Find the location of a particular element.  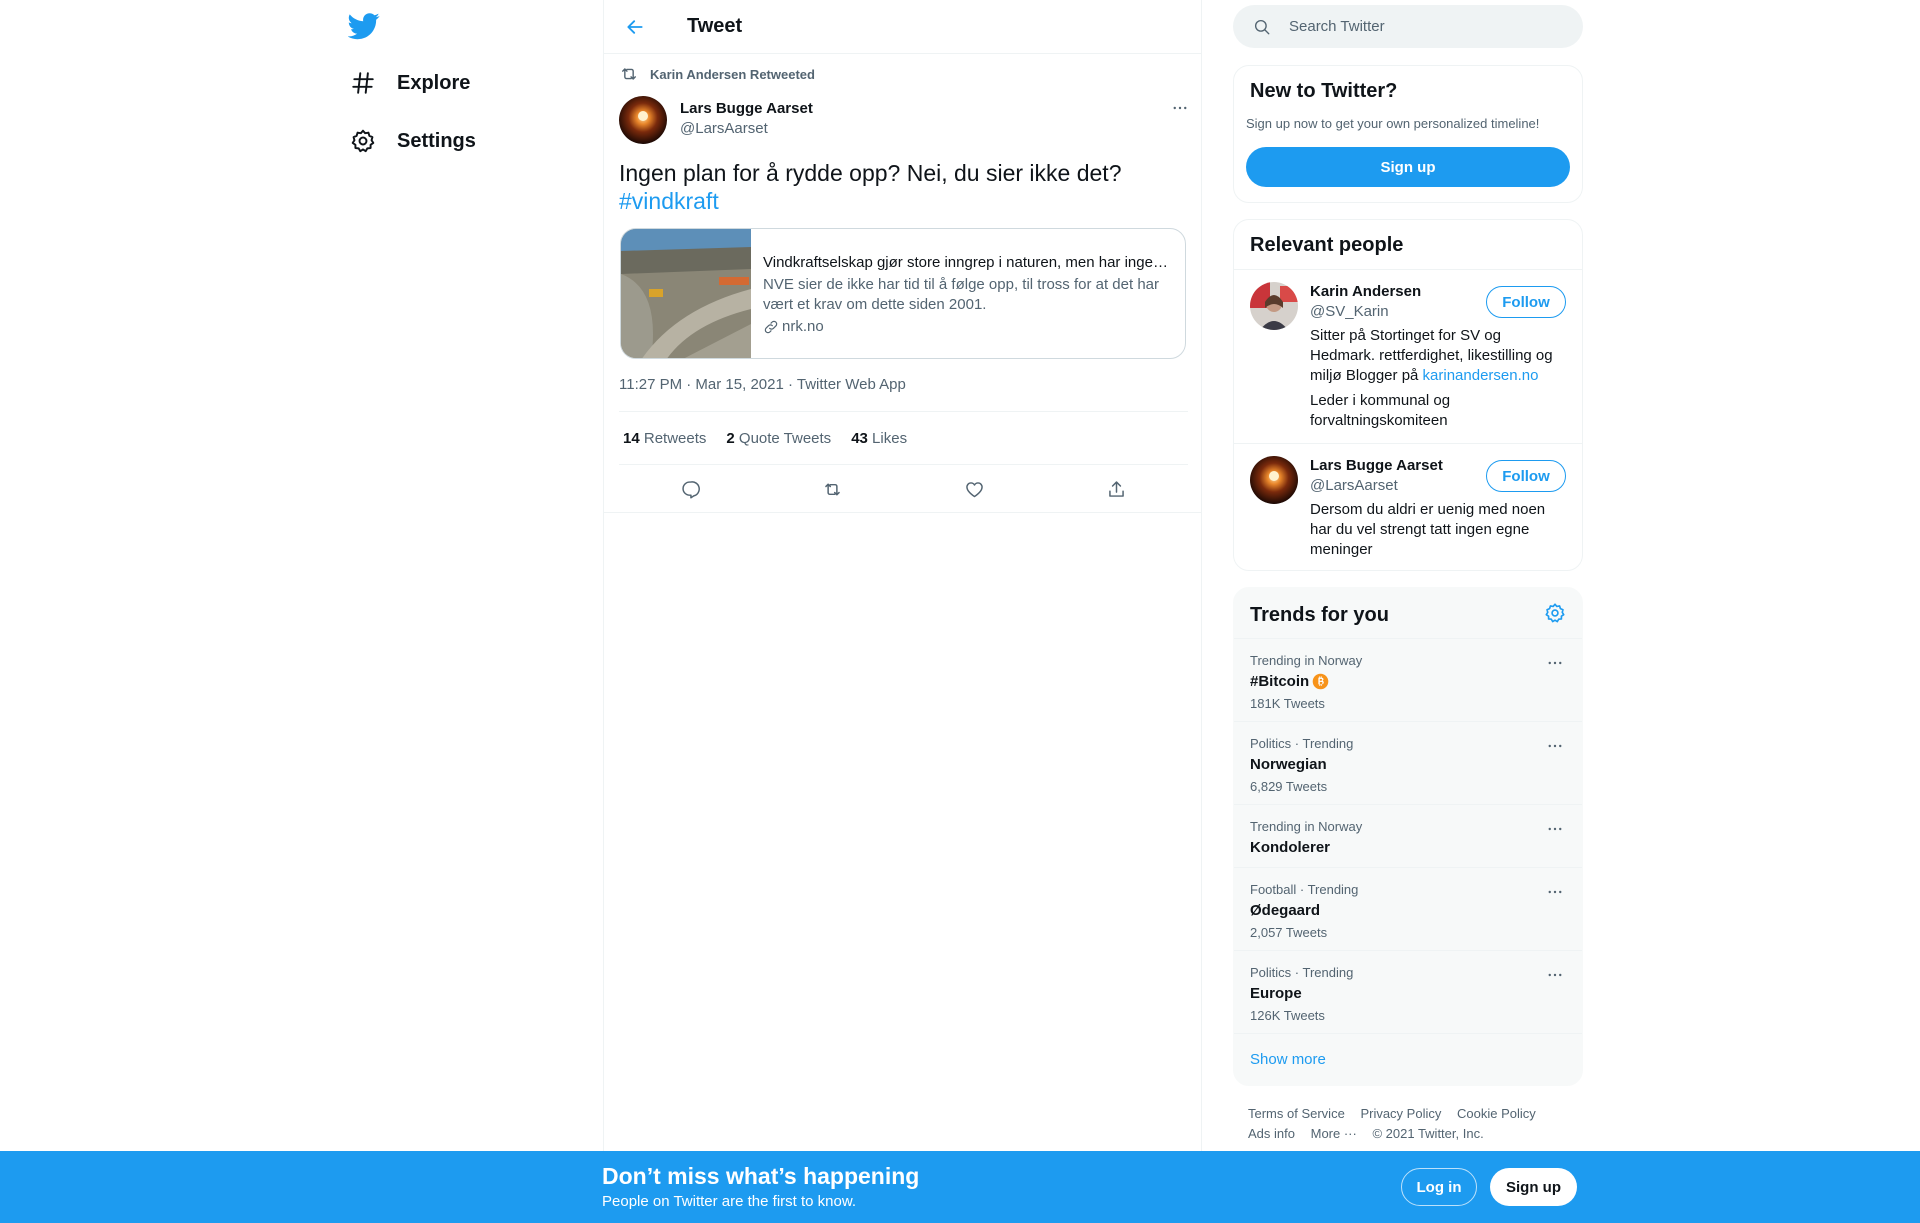

nav-item-label: Explore is located at coordinates (434, 82).